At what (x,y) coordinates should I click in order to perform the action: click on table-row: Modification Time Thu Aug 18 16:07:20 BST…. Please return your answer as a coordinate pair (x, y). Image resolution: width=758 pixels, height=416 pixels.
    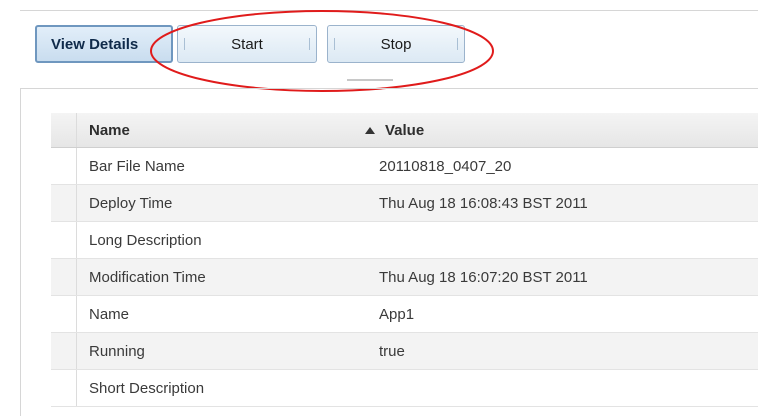
    Looking at the image, I should click on (404, 277).